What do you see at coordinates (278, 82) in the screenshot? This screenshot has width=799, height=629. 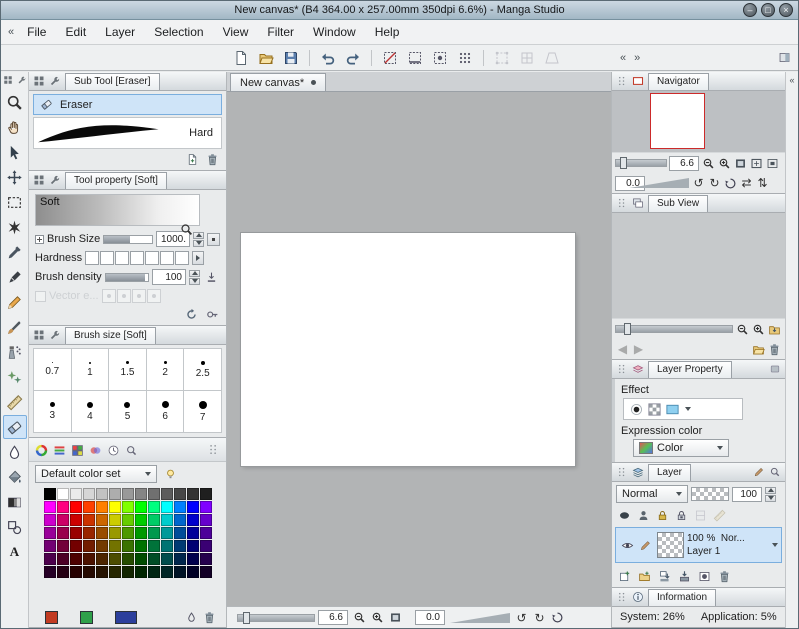 I see `document-tab: New canvas*` at bounding box center [278, 82].